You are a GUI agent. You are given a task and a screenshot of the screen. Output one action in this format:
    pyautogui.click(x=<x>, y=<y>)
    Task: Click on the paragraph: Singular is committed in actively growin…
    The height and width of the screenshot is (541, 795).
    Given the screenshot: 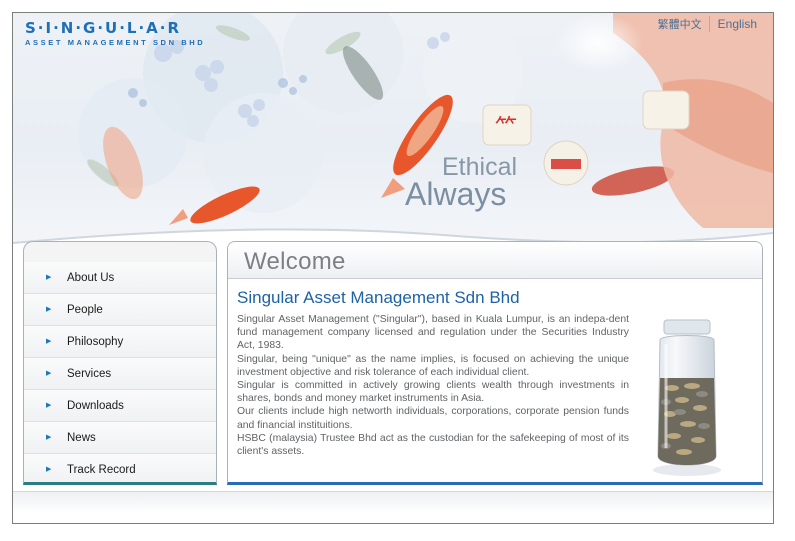 What is the action you would take?
    pyautogui.click(x=433, y=392)
    